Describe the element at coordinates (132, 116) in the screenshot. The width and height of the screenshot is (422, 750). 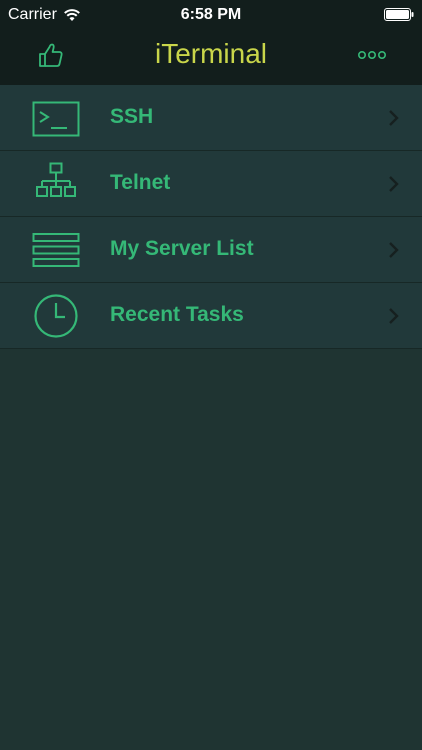
I see `menu-item-label: SSH` at that location.